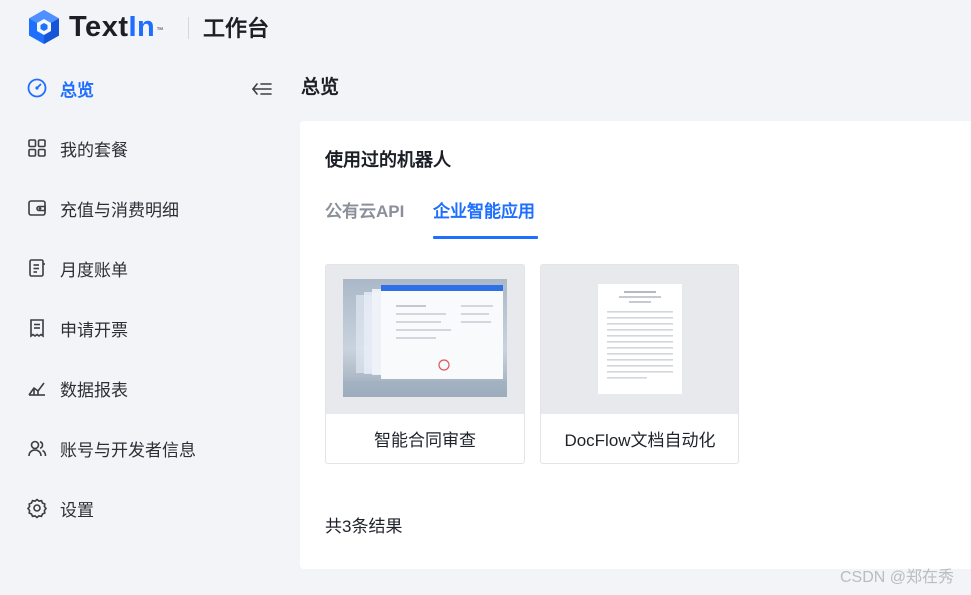 Image resolution: width=971 pixels, height=595 pixels. Describe the element at coordinates (37, 148) in the screenshot. I see `grid-icon` at that location.